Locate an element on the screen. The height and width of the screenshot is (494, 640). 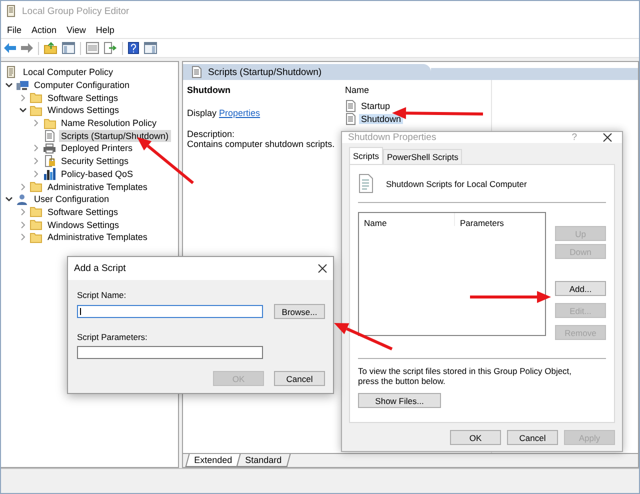
tree-item: Scripts (Startup/Shutdown) is located at coordinates (115, 136).